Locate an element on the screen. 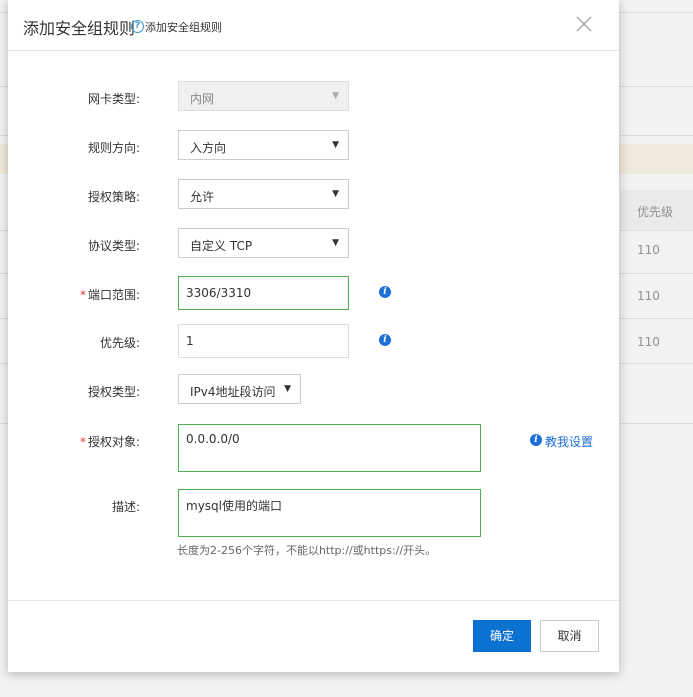 The width and height of the screenshot is (693, 697). port-range-label: * 端口范围: is located at coordinates (74, 294).